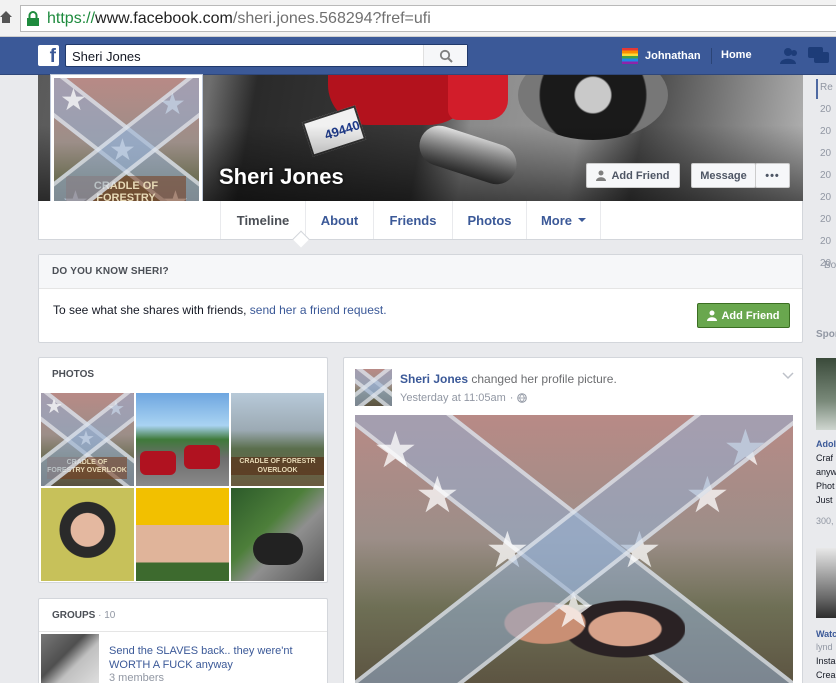  What do you see at coordinates (420, 272) in the screenshot?
I see `do-you-know-header: DO YOU KNOW SHERI?` at bounding box center [420, 272].